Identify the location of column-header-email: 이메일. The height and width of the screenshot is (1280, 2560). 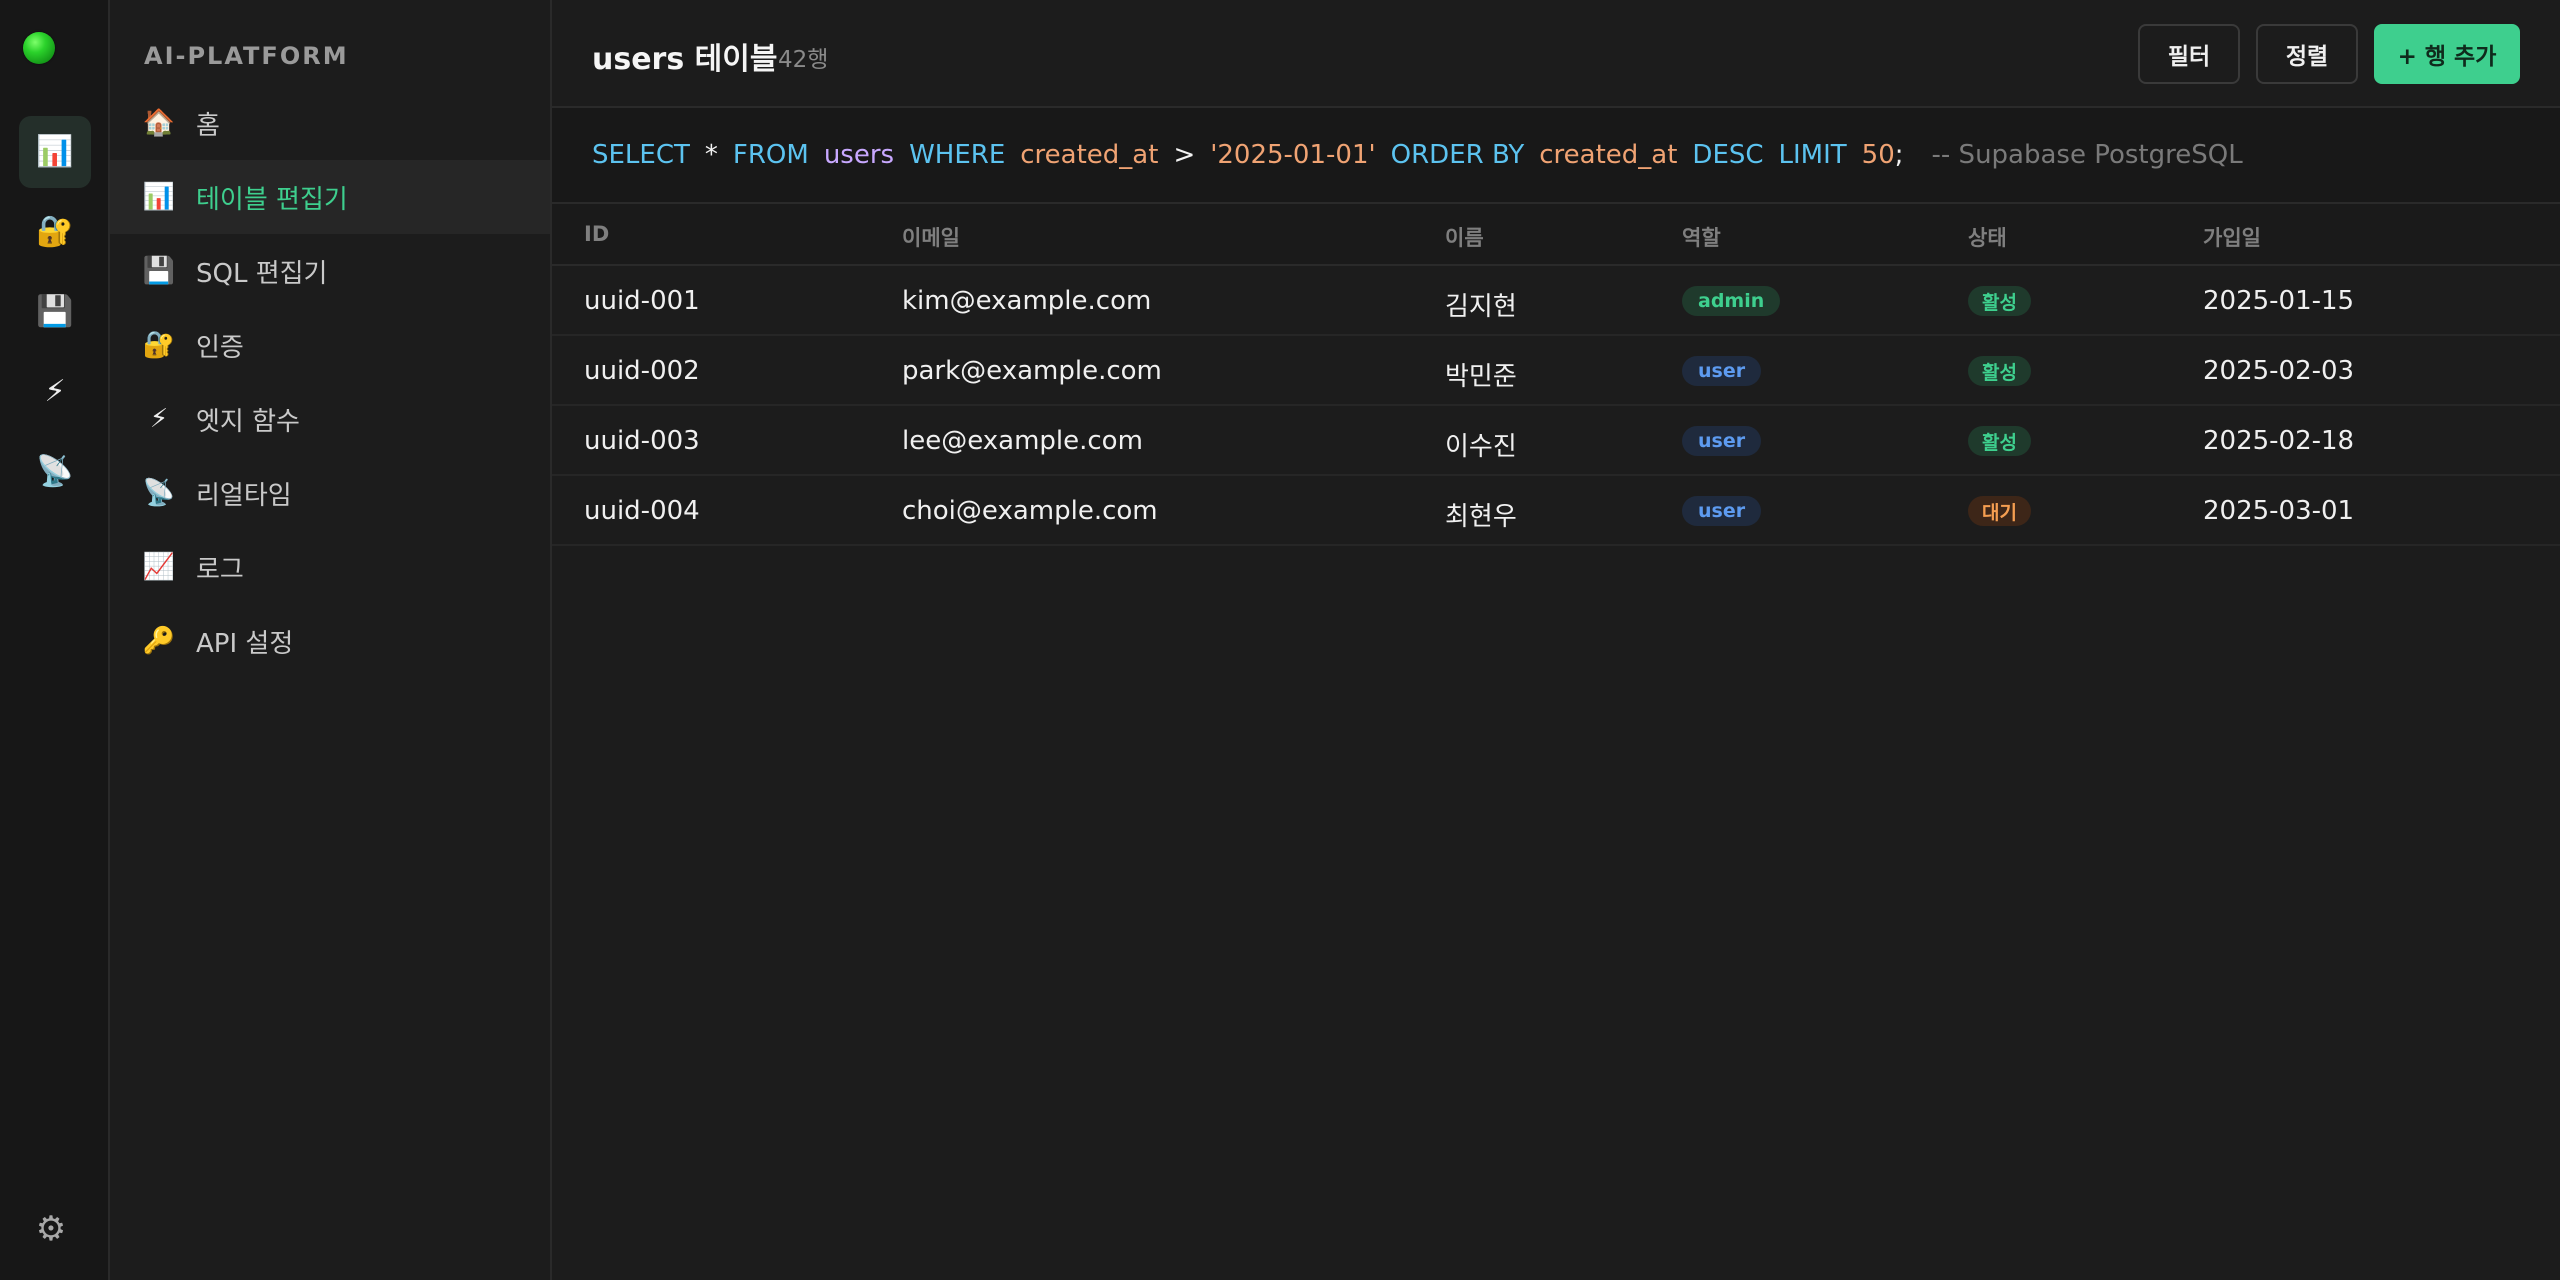
(931, 237).